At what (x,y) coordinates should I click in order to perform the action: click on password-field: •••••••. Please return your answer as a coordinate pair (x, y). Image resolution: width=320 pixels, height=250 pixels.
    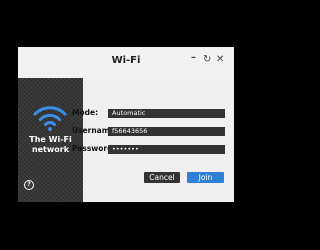
    Looking at the image, I should click on (166, 149).